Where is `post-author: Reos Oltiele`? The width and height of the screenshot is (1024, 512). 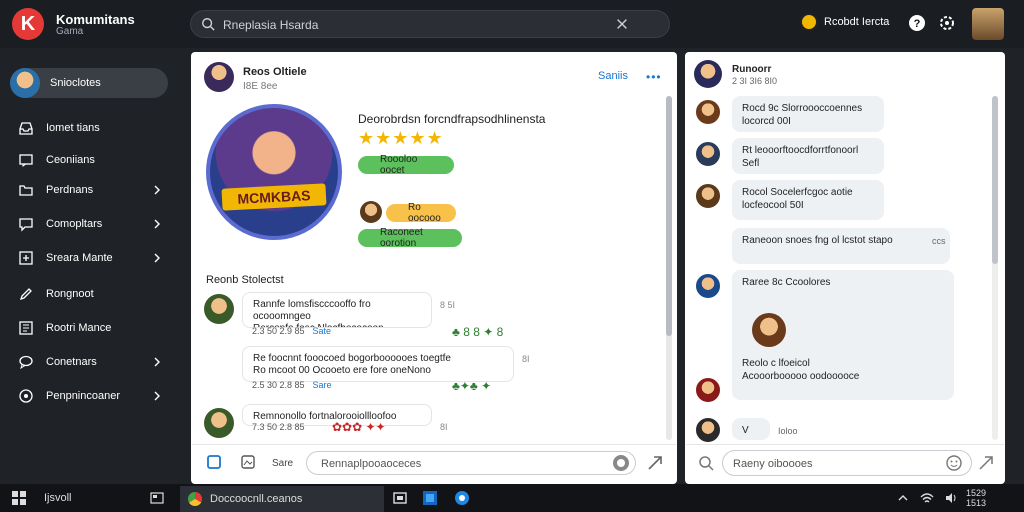
post-author: Reos Oltiele is located at coordinates (275, 72).